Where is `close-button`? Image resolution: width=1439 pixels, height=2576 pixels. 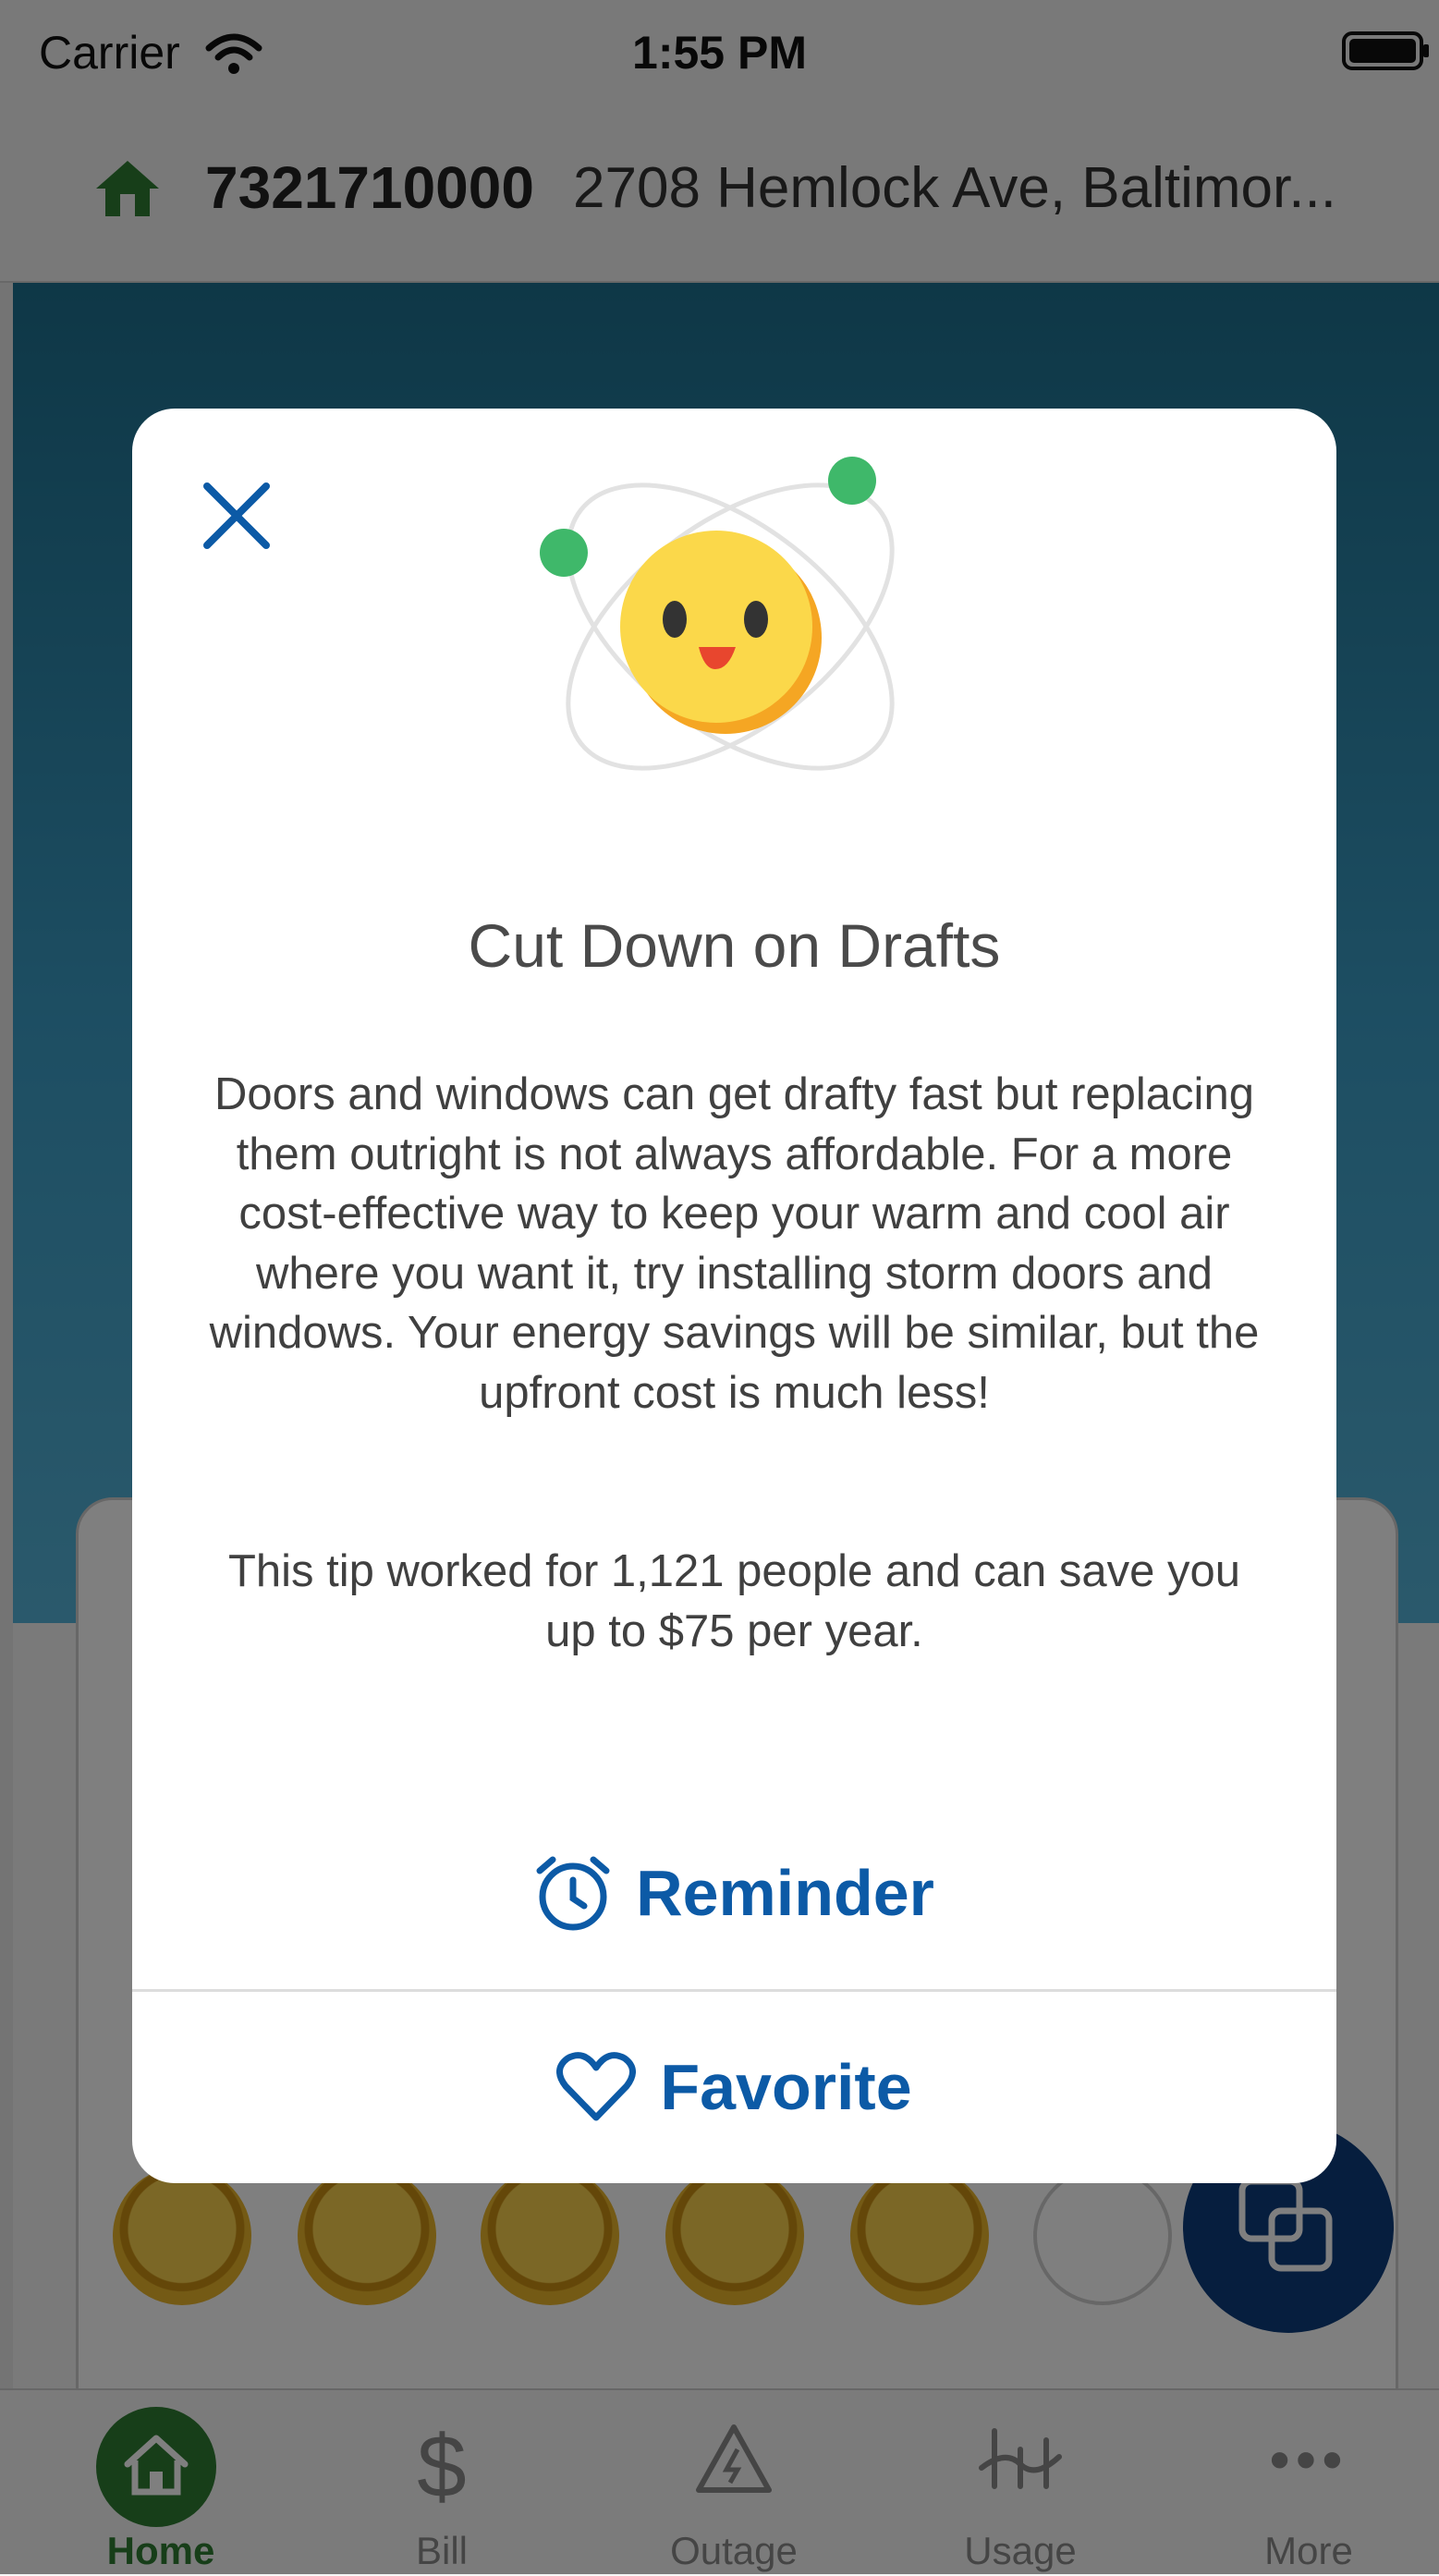
close-button is located at coordinates (236, 515).